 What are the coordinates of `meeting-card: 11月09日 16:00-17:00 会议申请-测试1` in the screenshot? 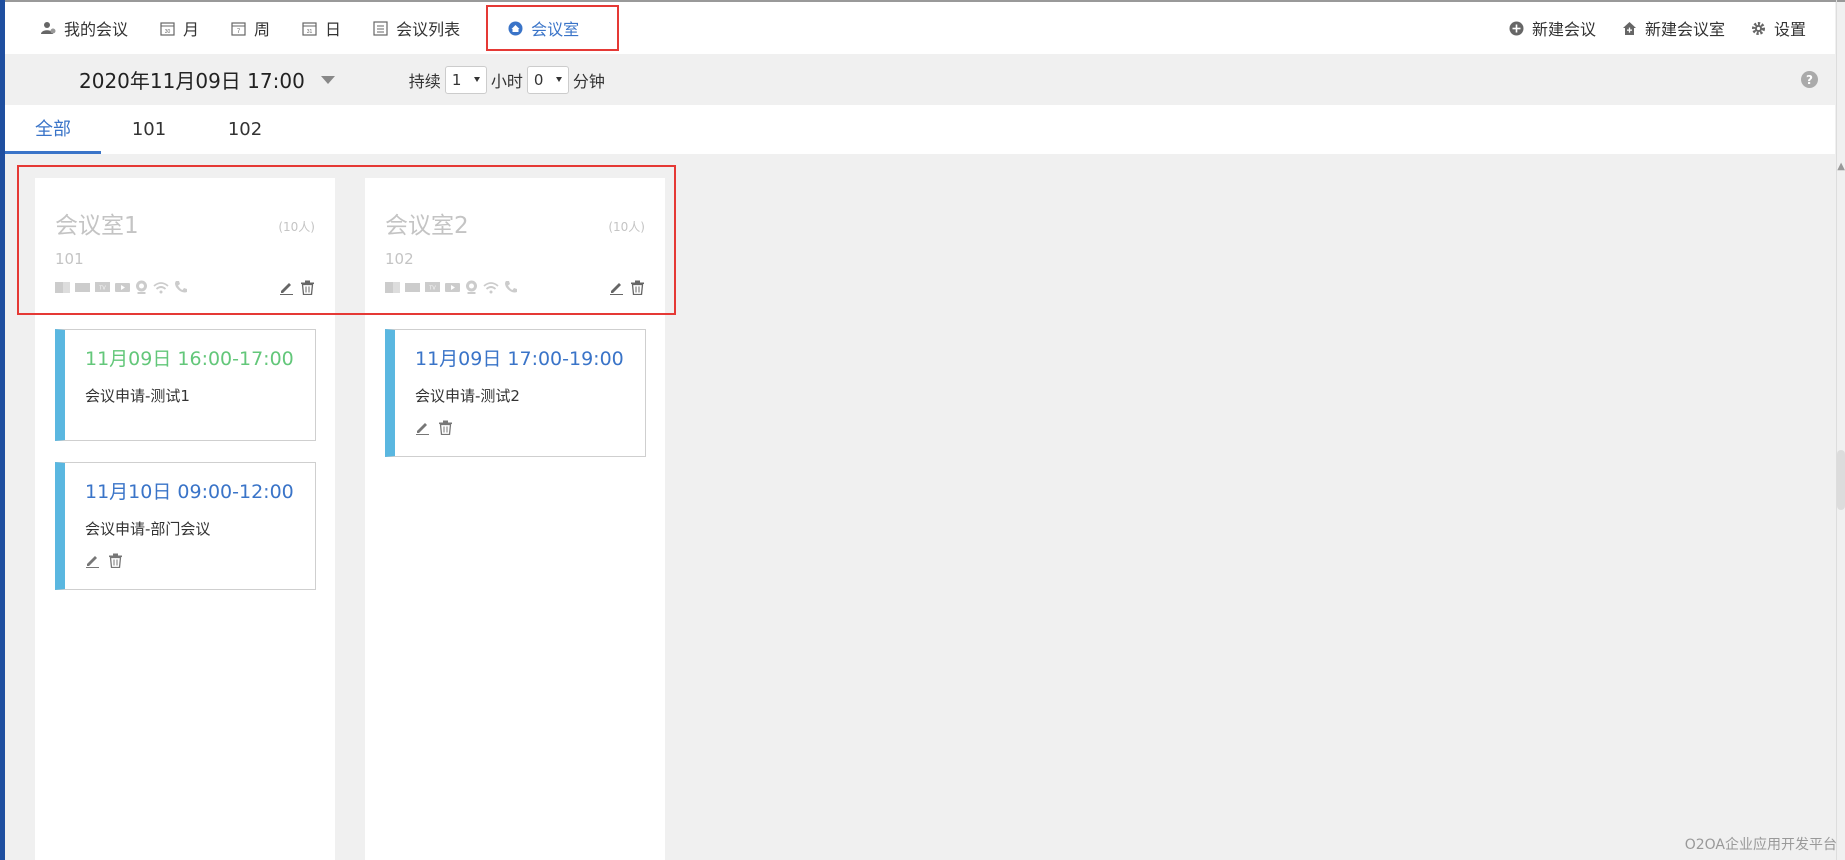 It's located at (185, 385).